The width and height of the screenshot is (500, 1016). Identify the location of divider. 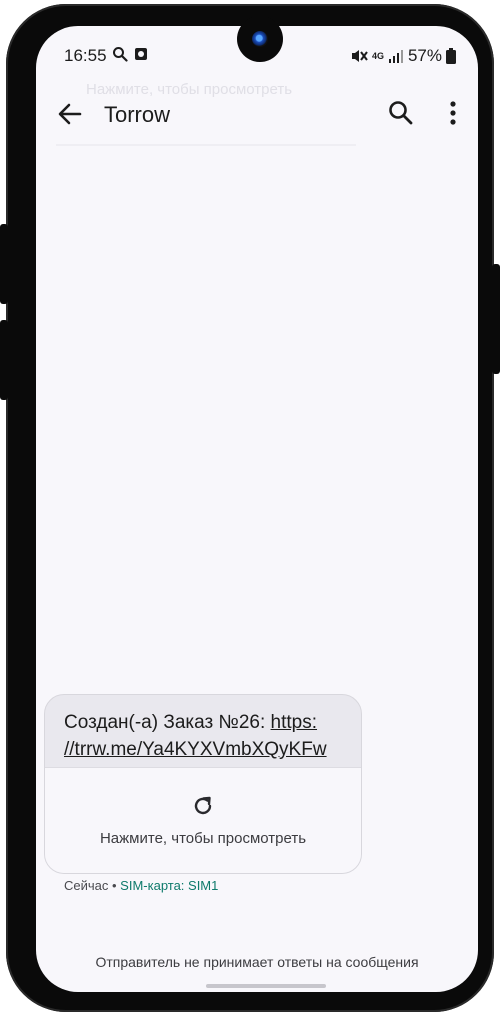
(206, 145).